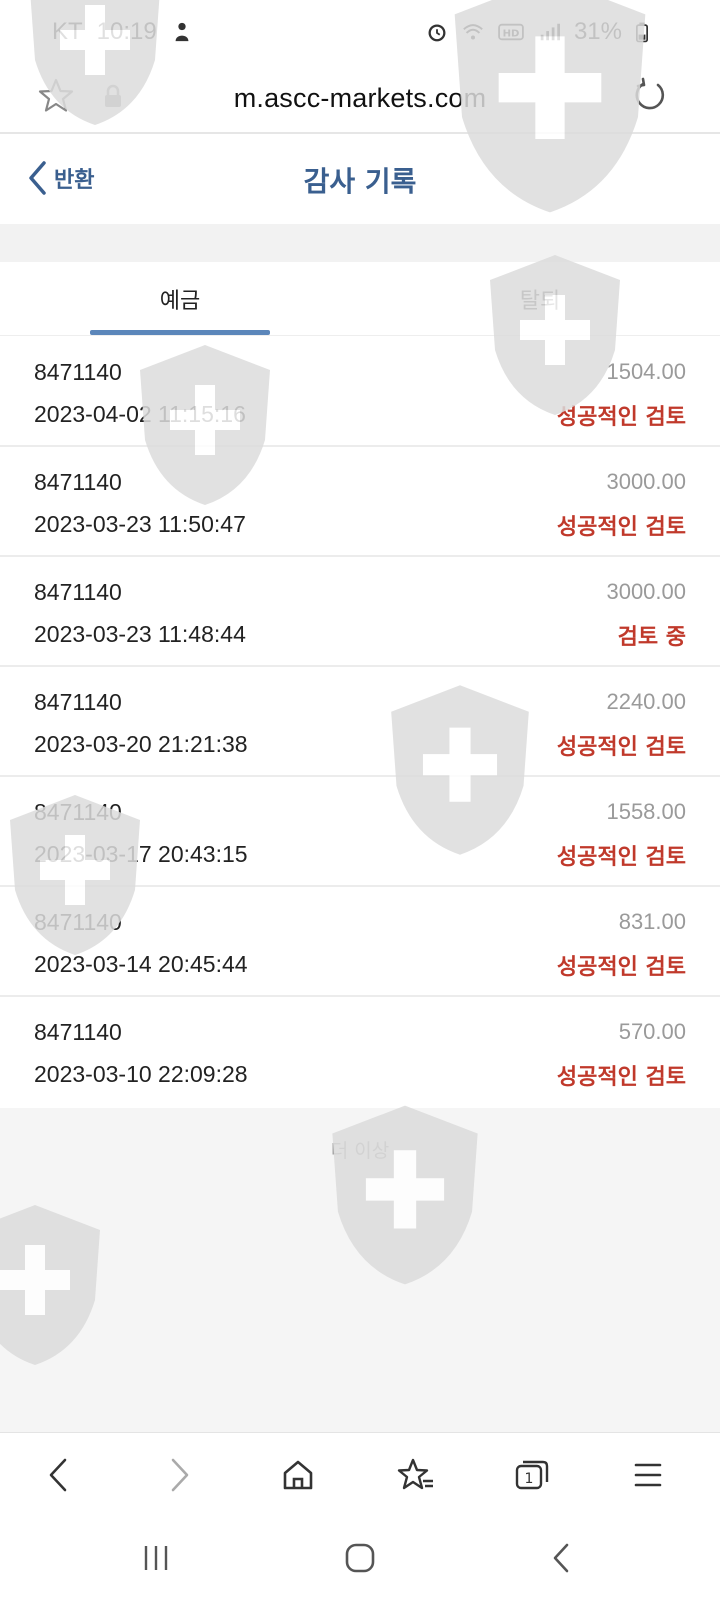  I want to click on svg-text: HD, so click(511, 34).